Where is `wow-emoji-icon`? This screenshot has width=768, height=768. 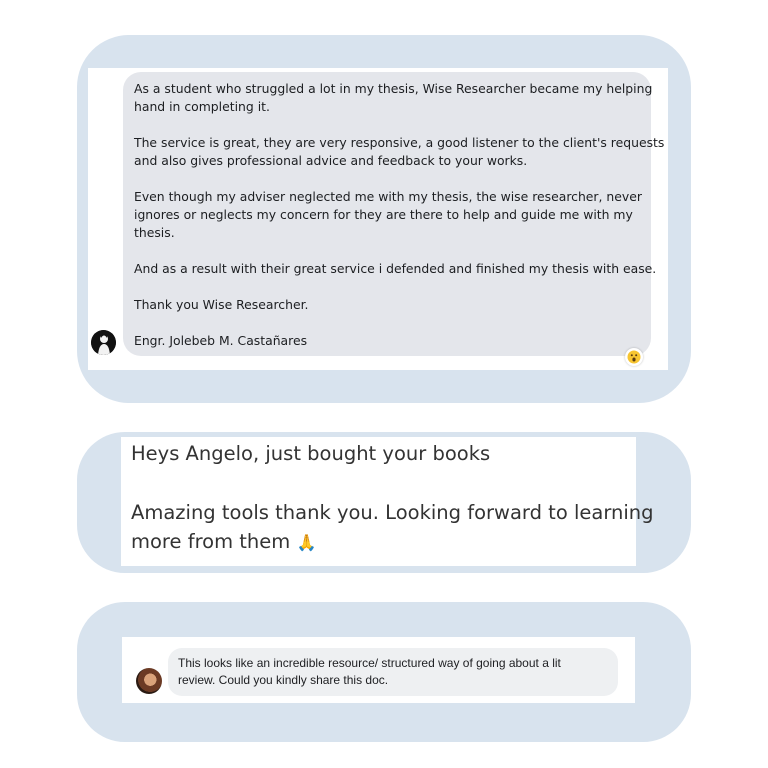
wow-emoji-icon is located at coordinates (634, 357).